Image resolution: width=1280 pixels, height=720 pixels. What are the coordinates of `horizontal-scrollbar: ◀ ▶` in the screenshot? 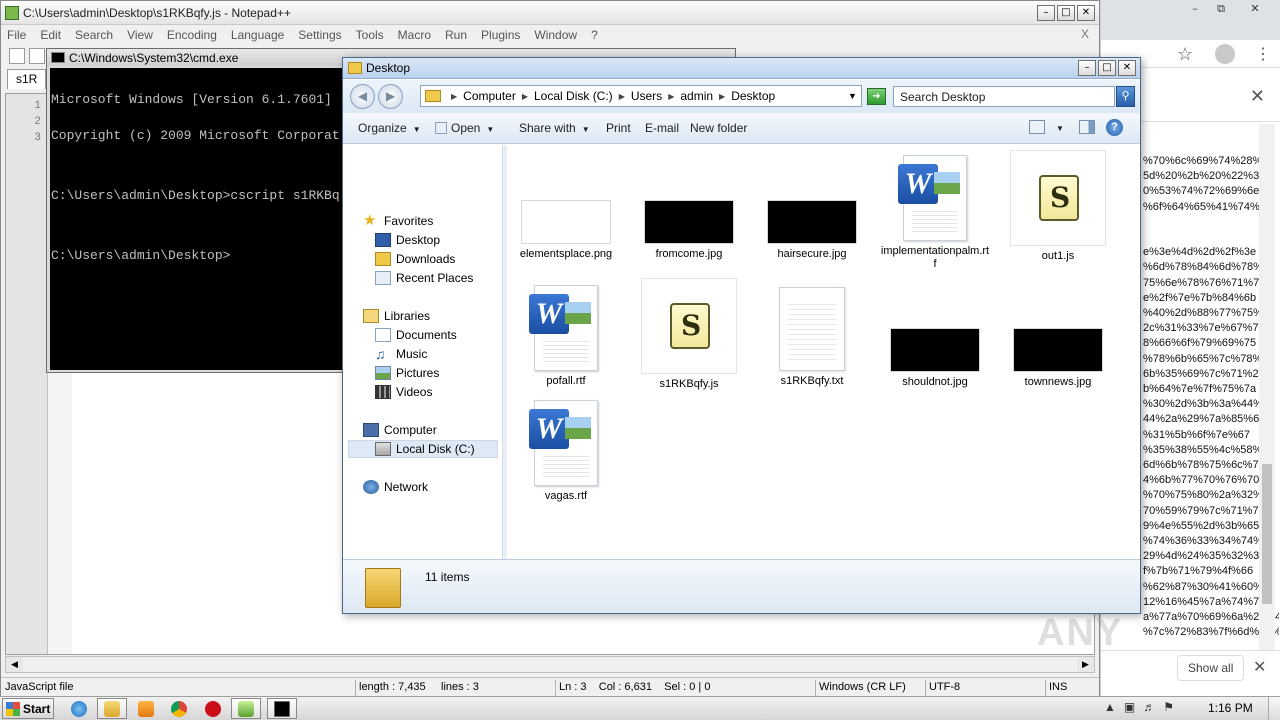 It's located at (550, 664).